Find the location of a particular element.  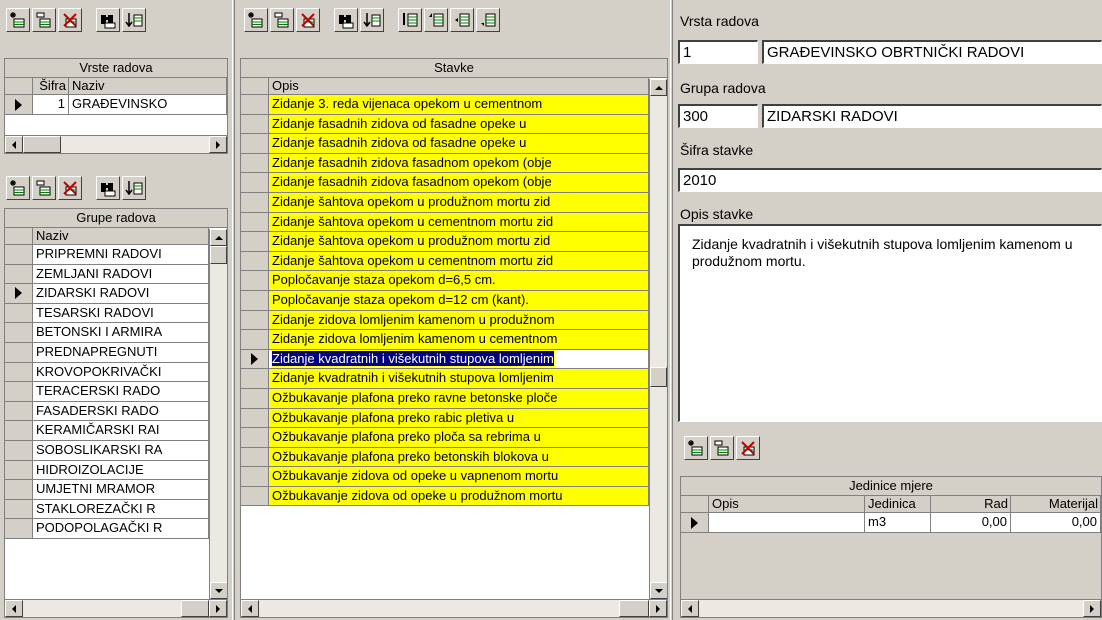

list-item: HIDROIZOLACIJE is located at coordinates (107, 470).